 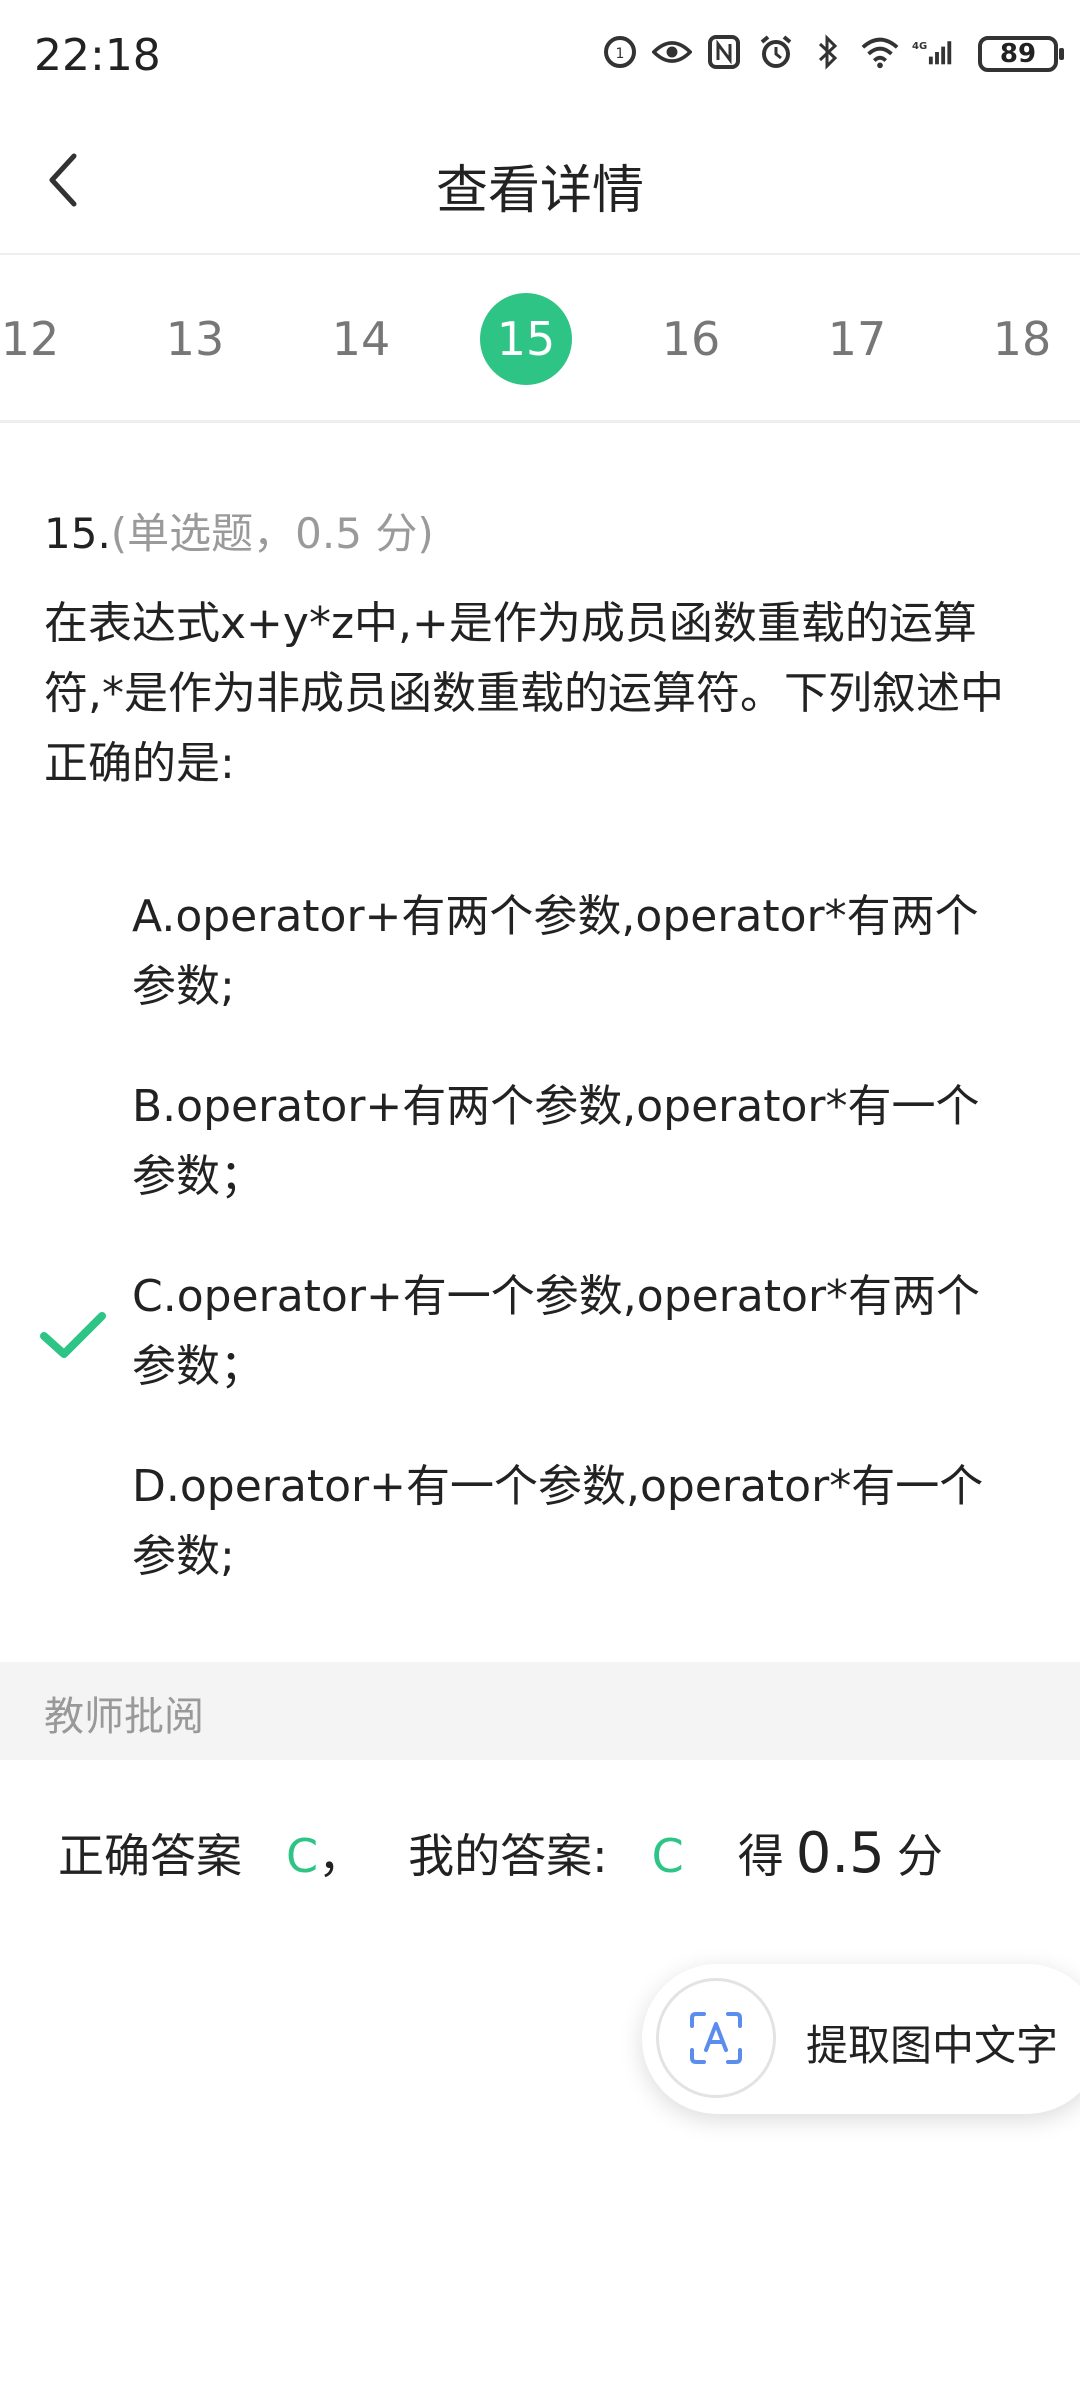 I want to click on teacher-review-header: 教师批阅, so click(x=540, y=1711).